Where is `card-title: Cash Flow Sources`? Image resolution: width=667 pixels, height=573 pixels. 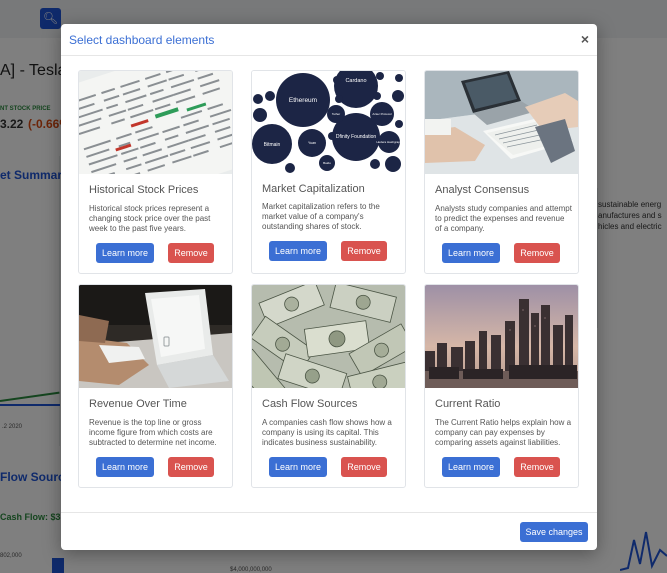 card-title: Cash Flow Sources is located at coordinates (310, 404).